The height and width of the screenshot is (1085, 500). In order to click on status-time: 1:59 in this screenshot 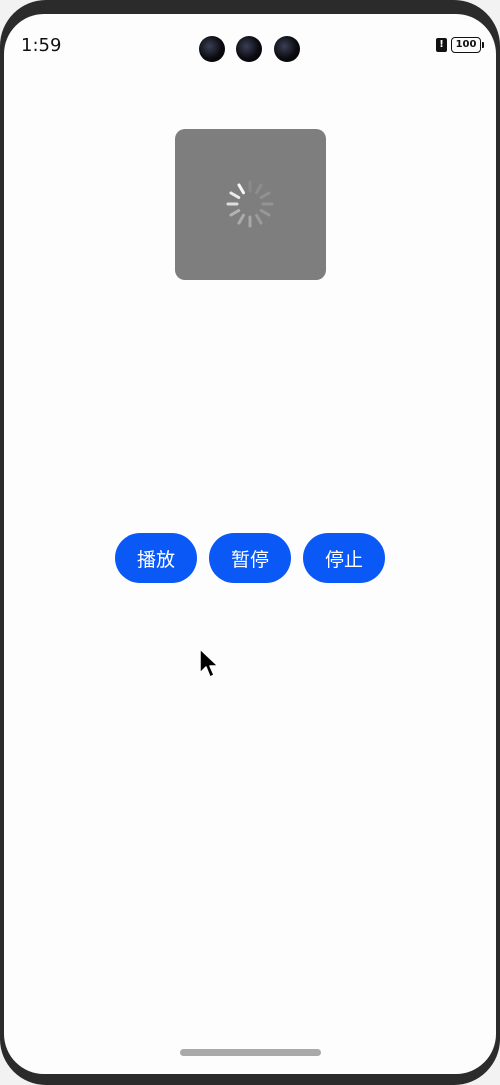, I will do `click(41, 45)`.